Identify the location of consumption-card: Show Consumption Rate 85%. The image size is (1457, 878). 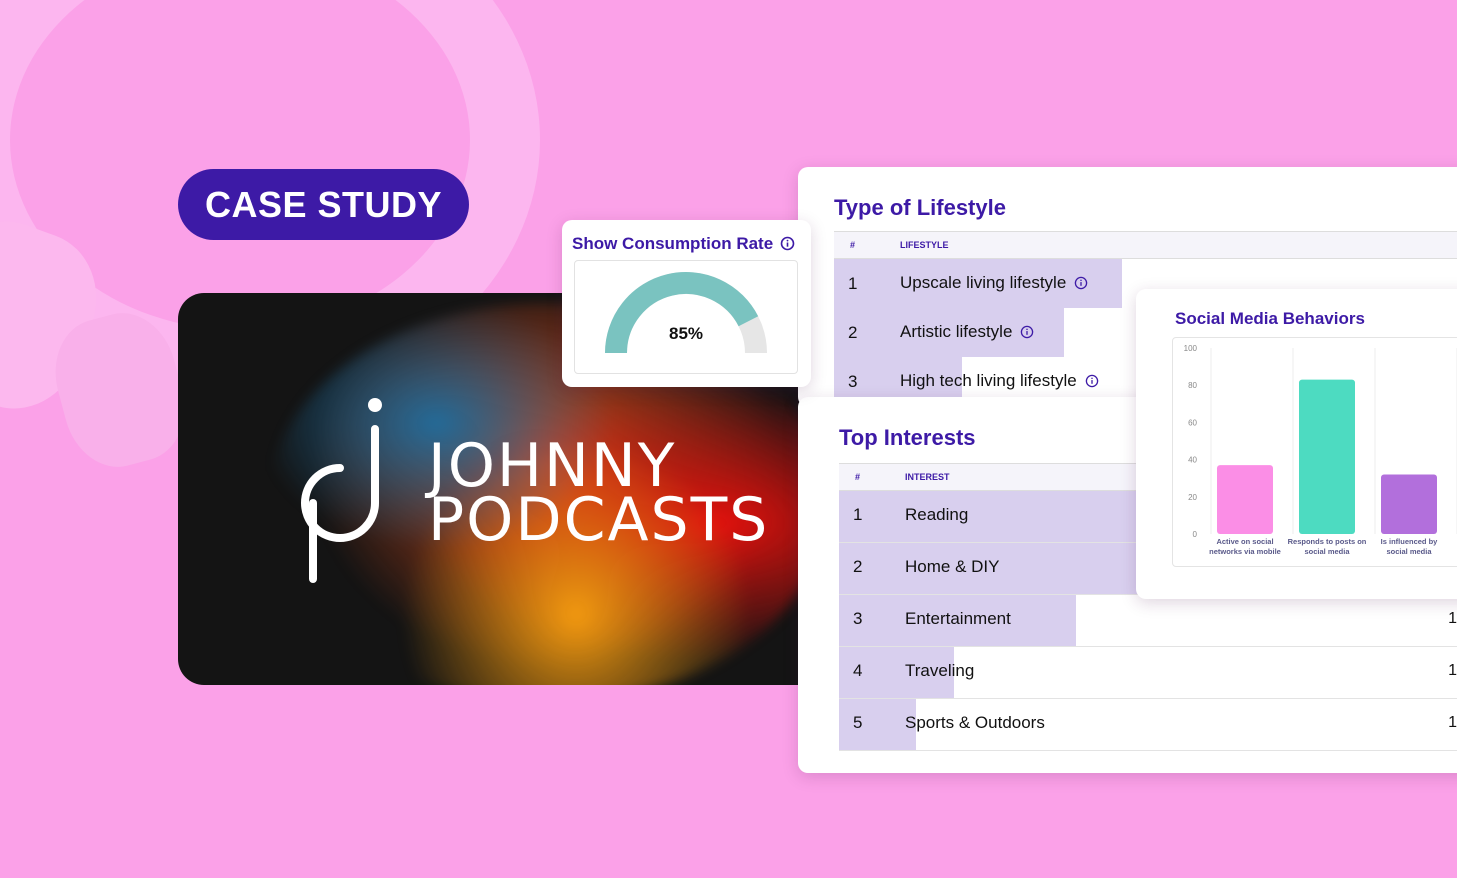
(686, 303).